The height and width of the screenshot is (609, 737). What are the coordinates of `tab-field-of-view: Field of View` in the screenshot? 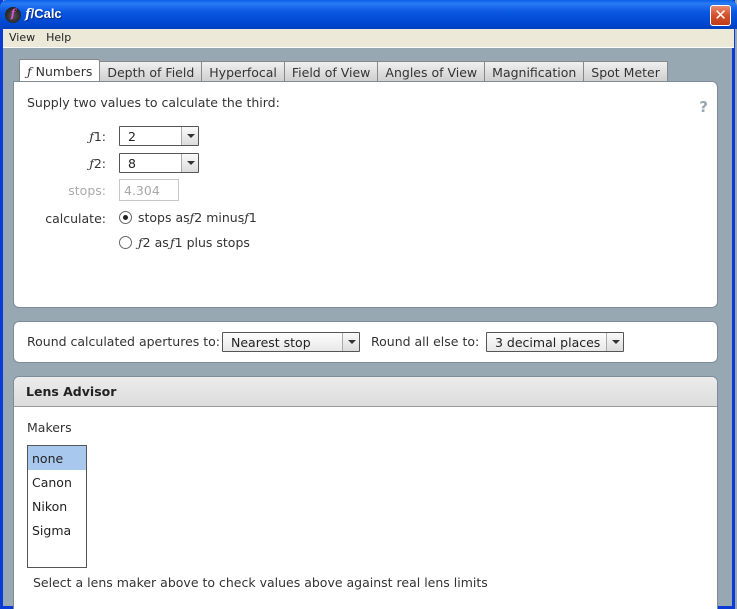 It's located at (331, 71).